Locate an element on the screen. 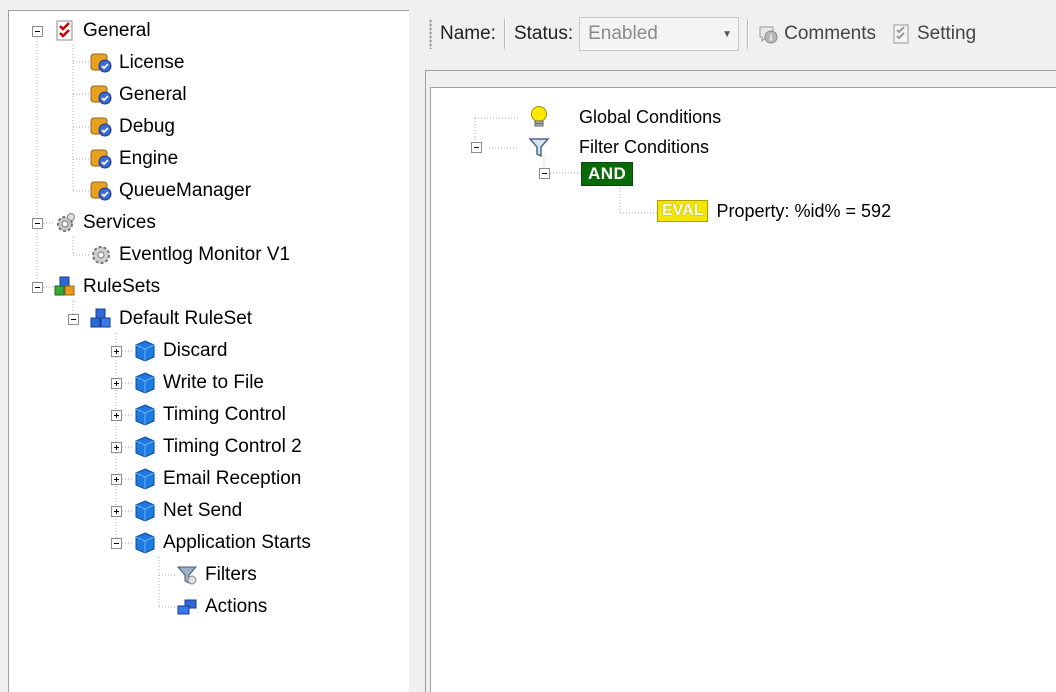 This screenshot has height=692, width=1056. tree-item-rulesets: RuleSets is located at coordinates (106, 287).